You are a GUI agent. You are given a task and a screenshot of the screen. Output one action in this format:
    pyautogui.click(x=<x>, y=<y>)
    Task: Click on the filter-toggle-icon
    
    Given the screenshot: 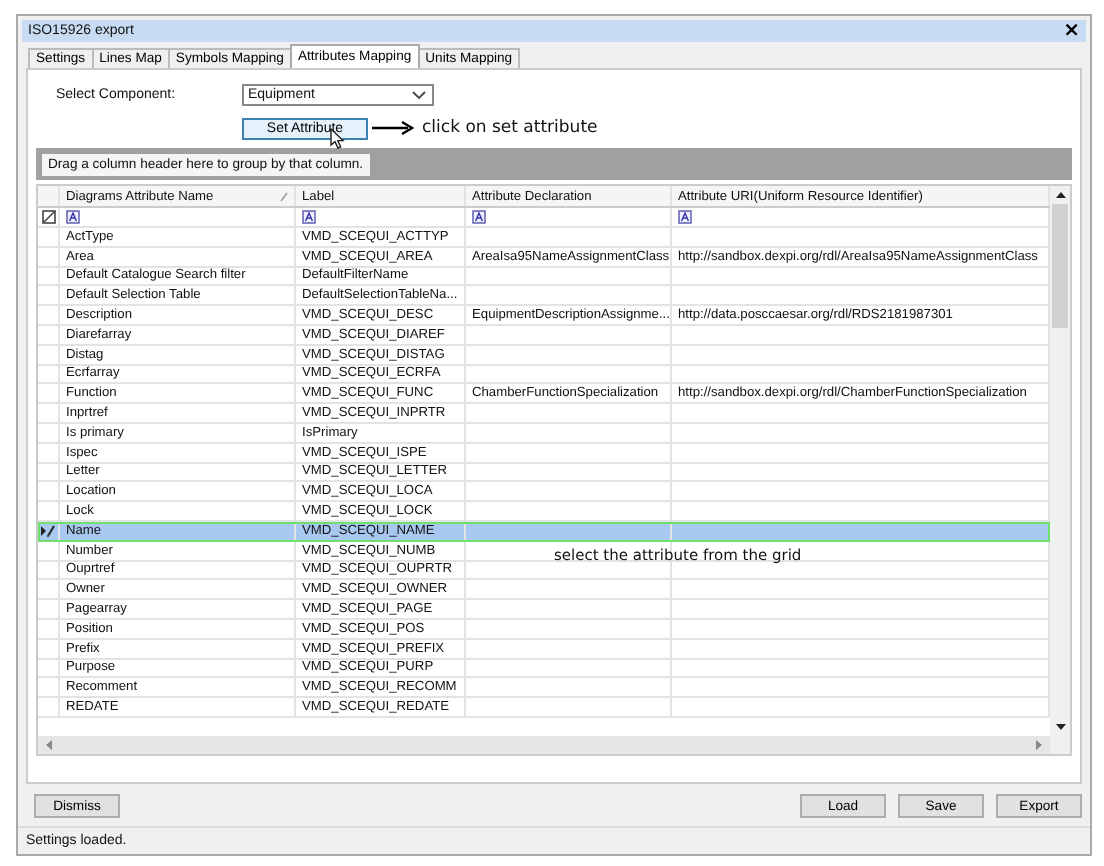 What is the action you would take?
    pyautogui.click(x=48, y=217)
    